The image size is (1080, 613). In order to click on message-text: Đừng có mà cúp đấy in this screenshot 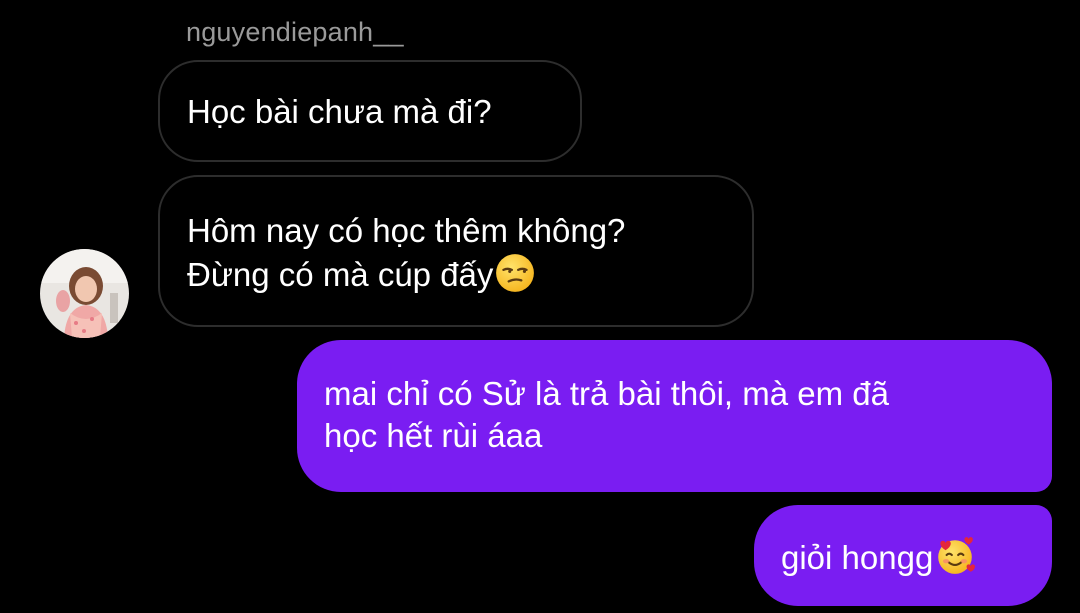, I will do `click(340, 274)`.